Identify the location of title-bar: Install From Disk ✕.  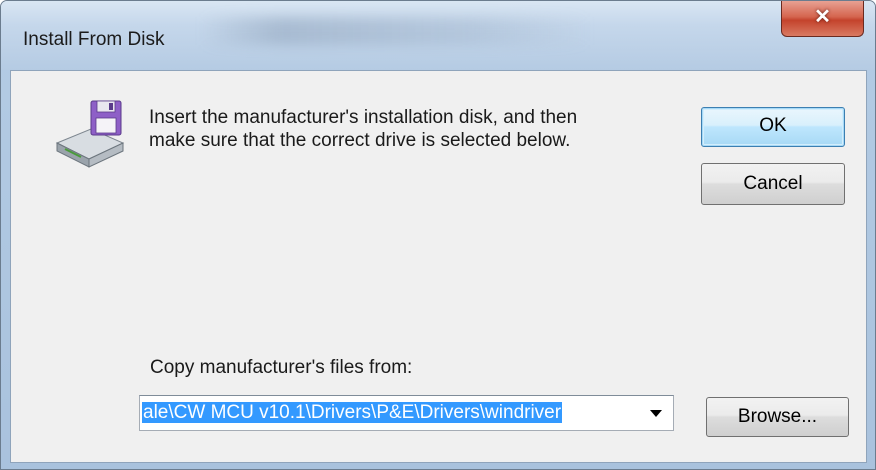
(438, 35).